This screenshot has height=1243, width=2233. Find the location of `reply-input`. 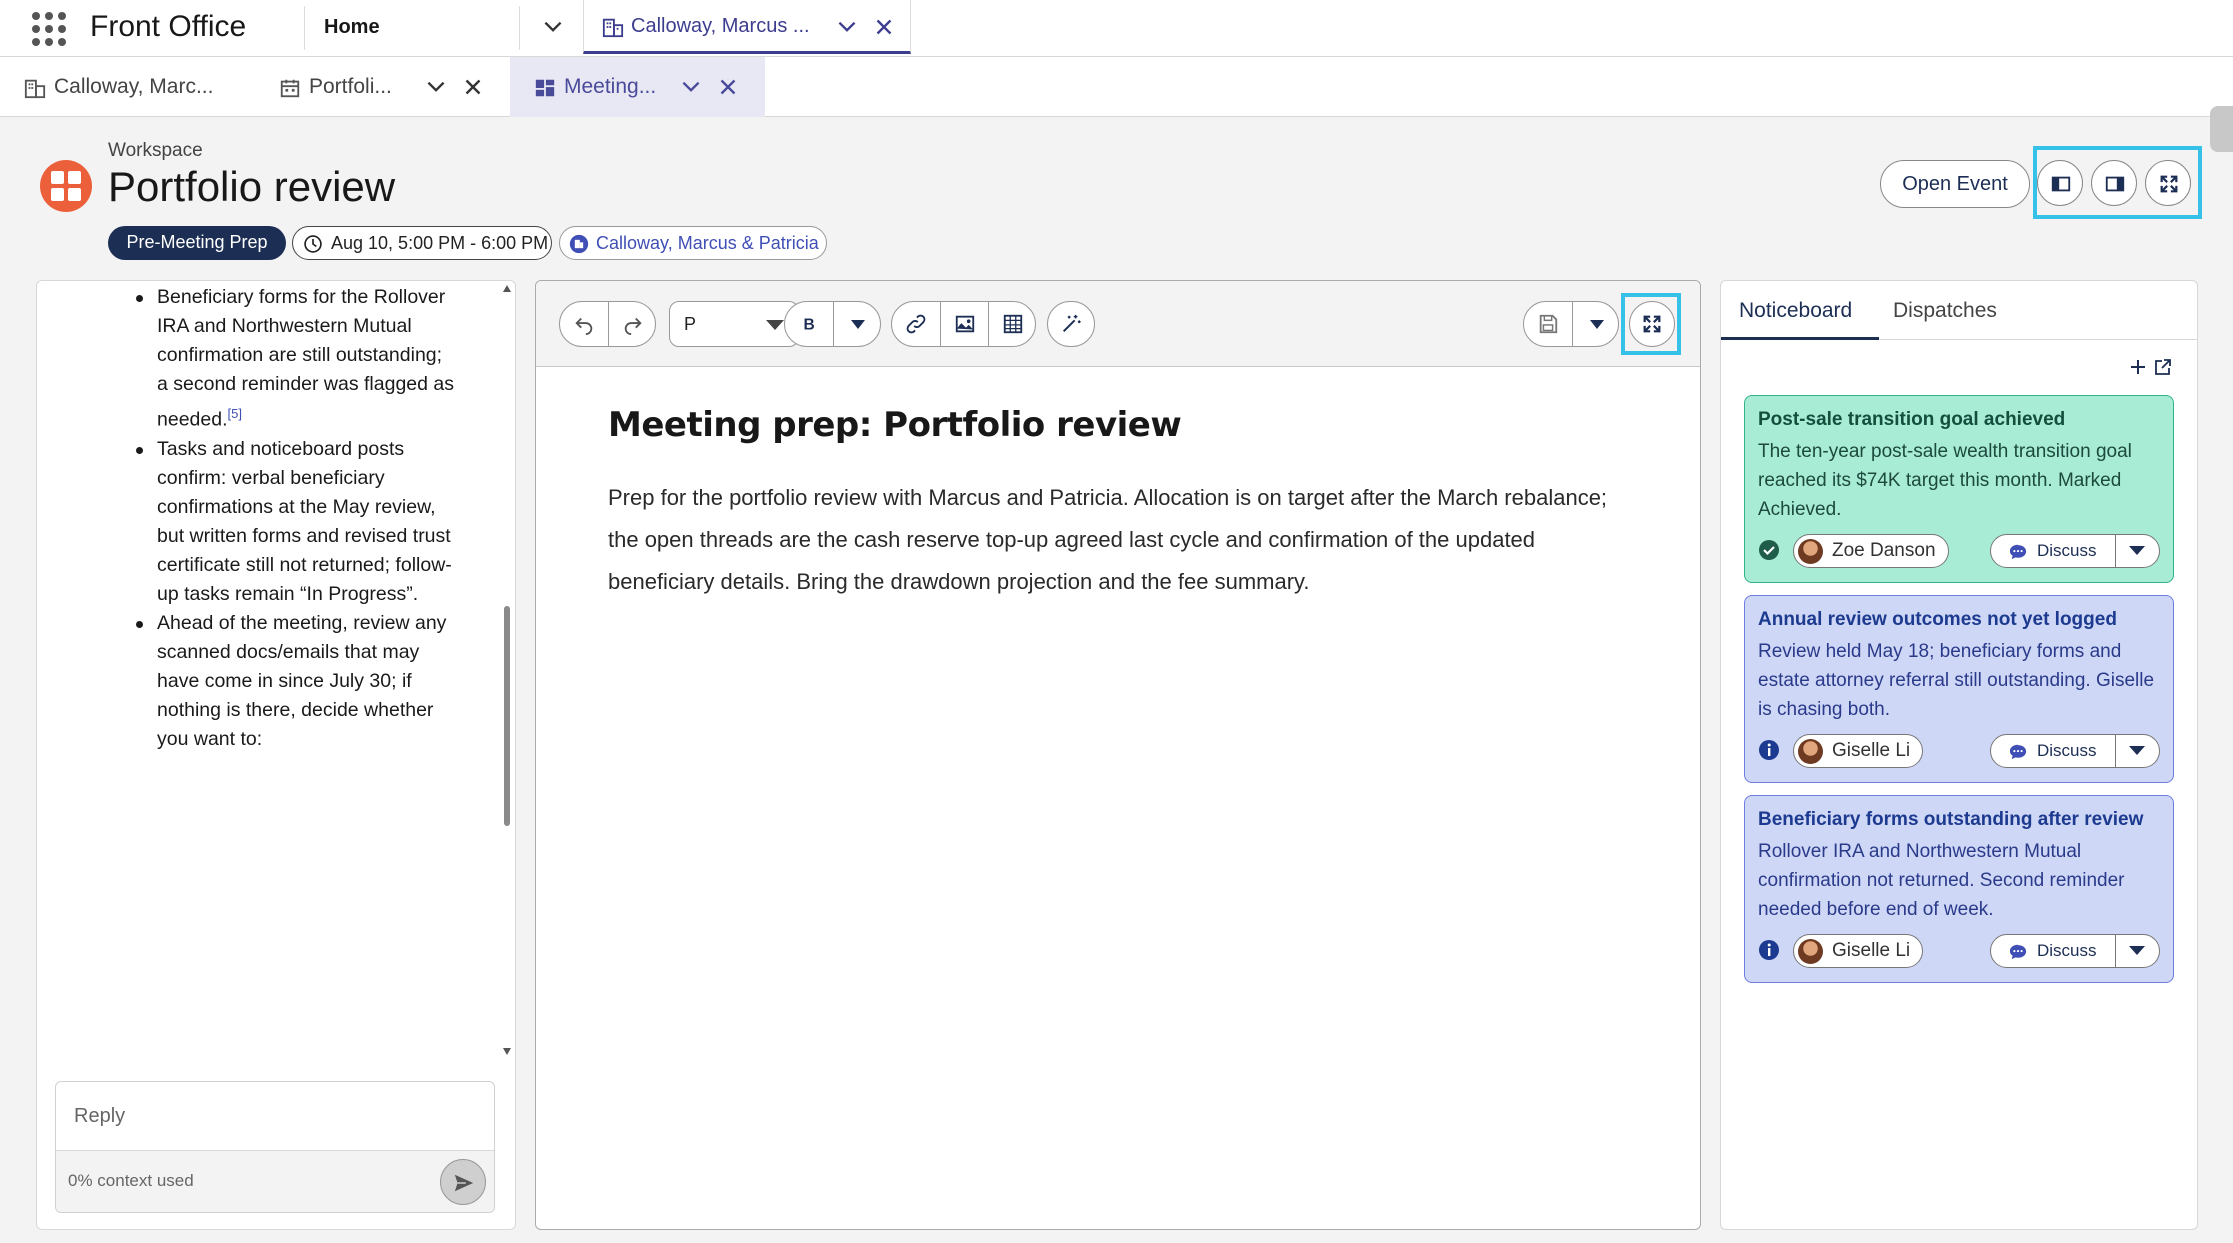

reply-input is located at coordinates (275, 1116).